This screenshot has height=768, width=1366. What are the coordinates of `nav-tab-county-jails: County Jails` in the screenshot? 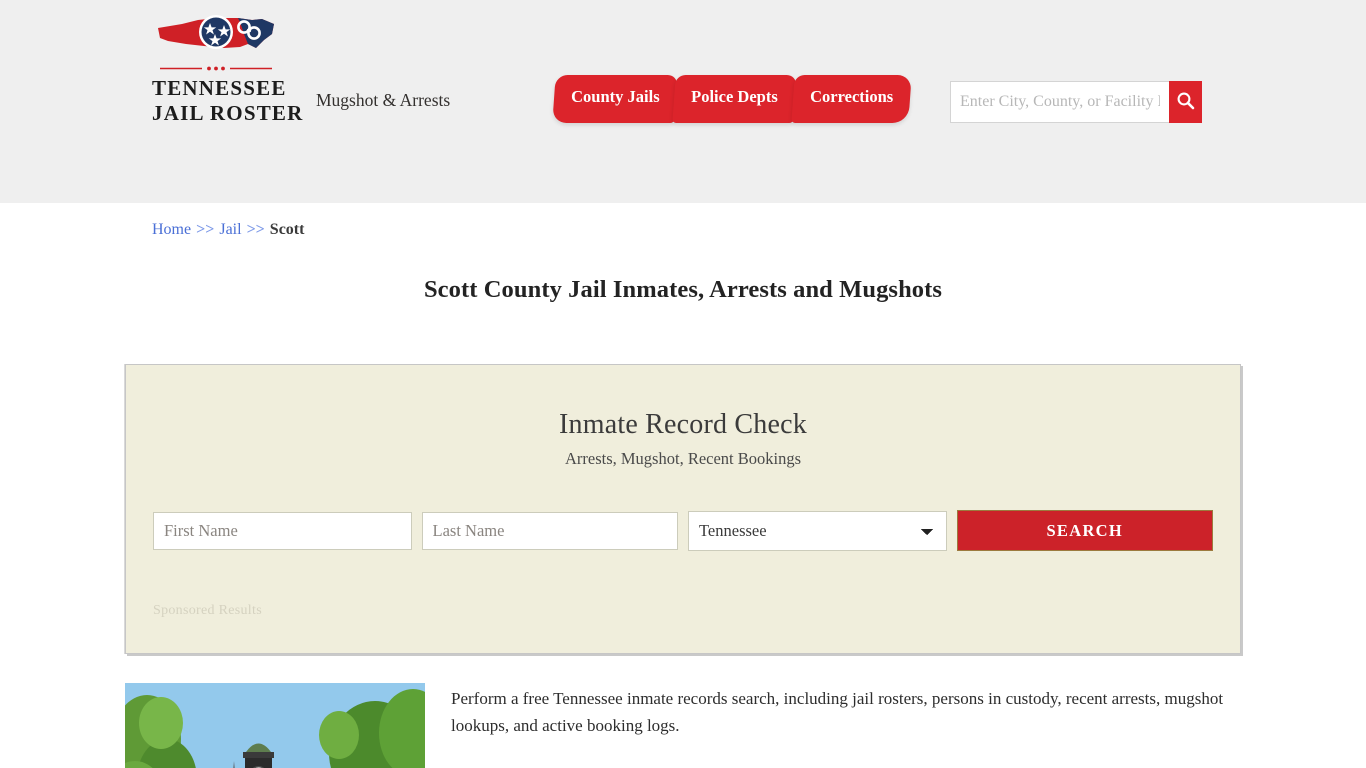 It's located at (615, 99).